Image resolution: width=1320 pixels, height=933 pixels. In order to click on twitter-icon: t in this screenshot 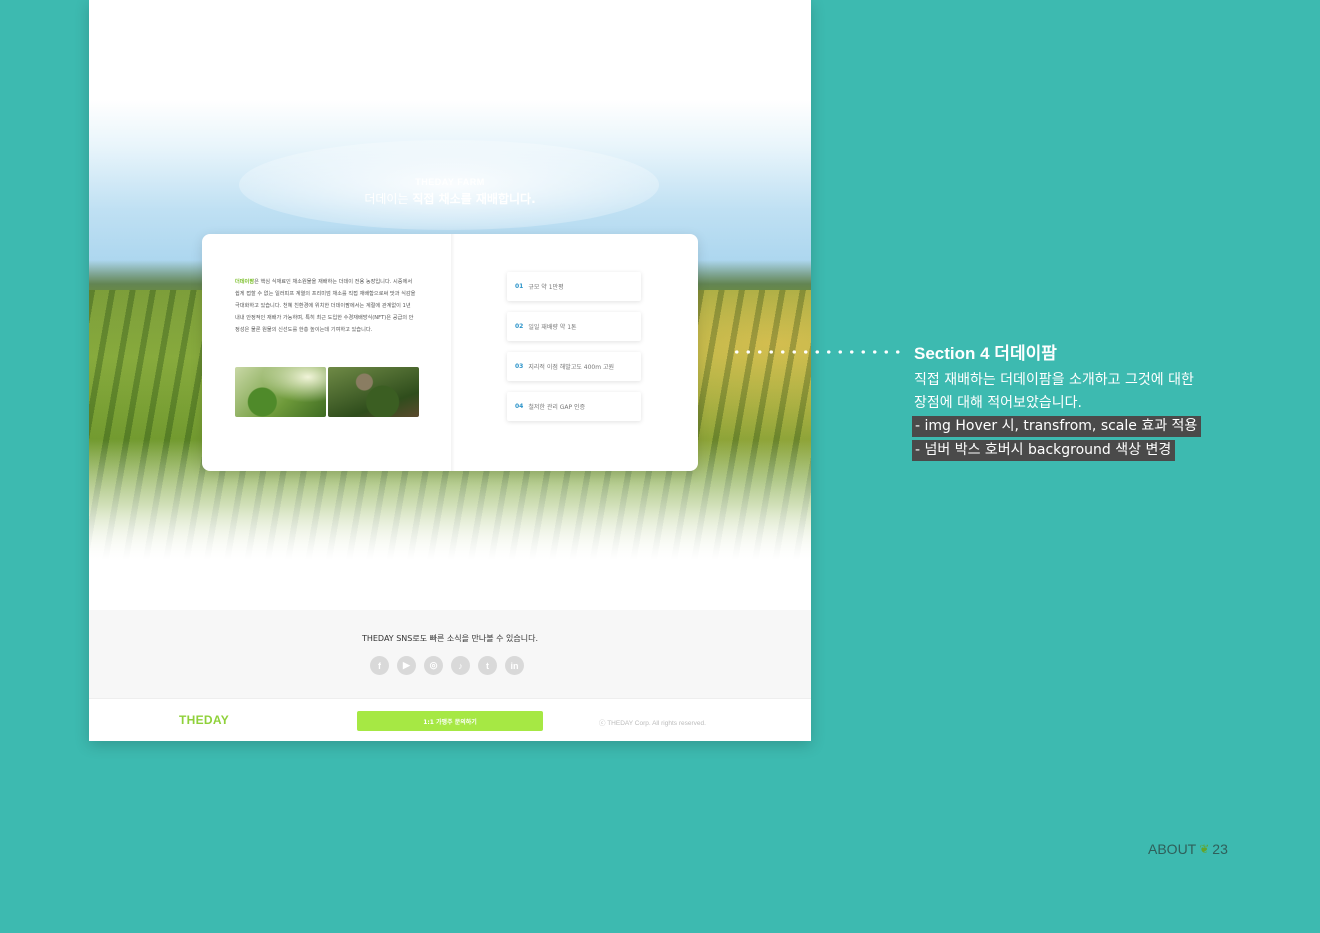, I will do `click(487, 665)`.